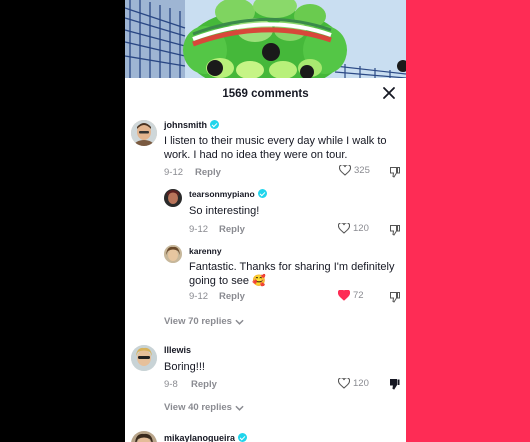  Describe the element at coordinates (198, 407) in the screenshot. I see `view-replies-label: View 40 replies` at that location.